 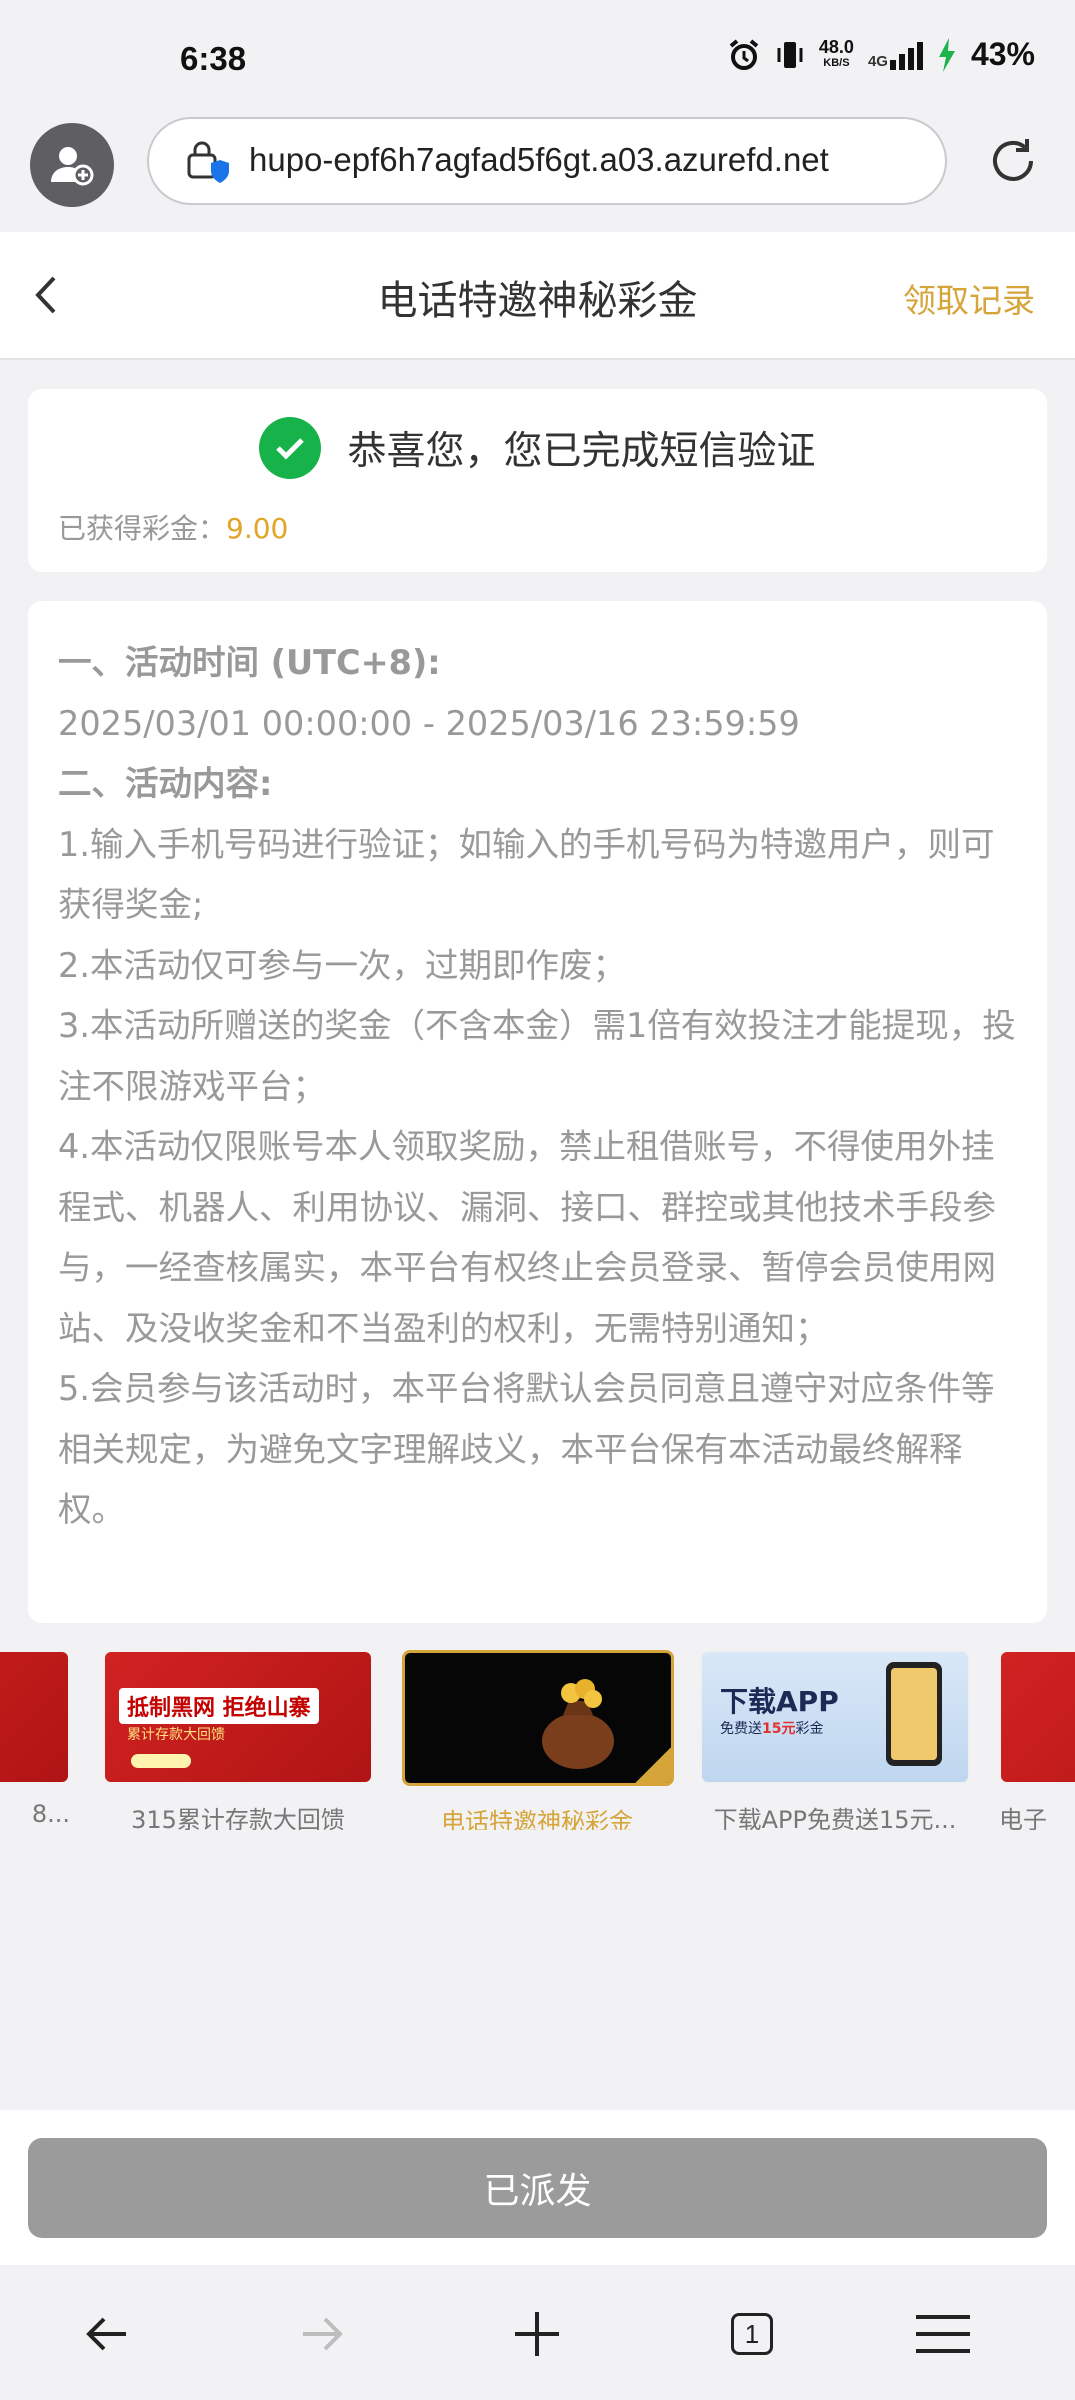 What do you see at coordinates (219, 1706) in the screenshot?
I see `banner-headline: 抵制黑网 拒绝山寨` at bounding box center [219, 1706].